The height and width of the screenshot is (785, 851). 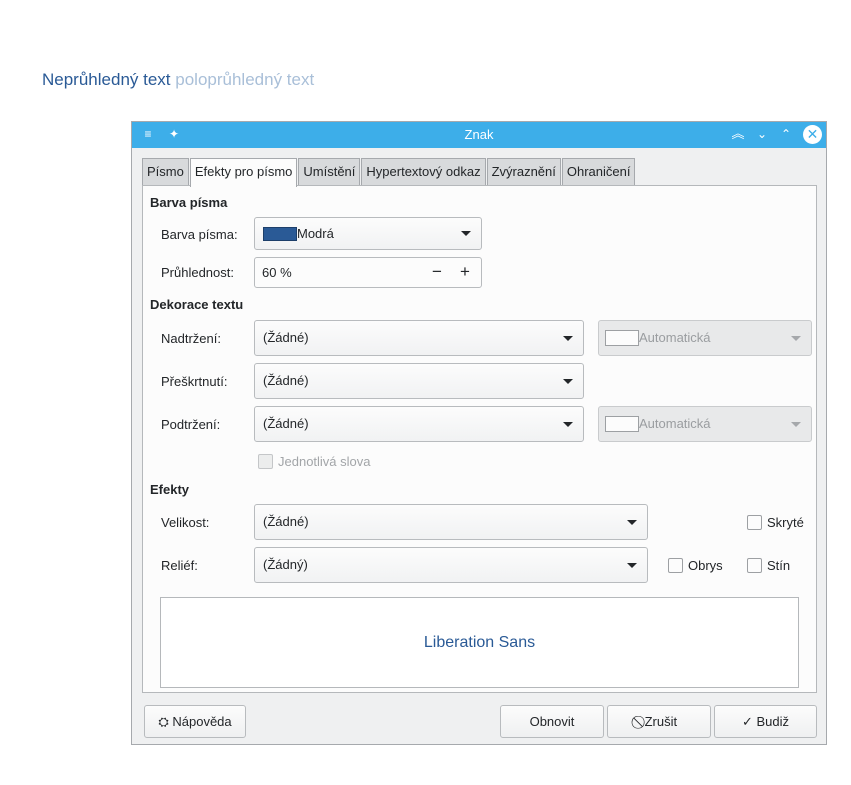 What do you see at coordinates (762, 134) in the screenshot?
I see `minimize-icon: ⌄` at bounding box center [762, 134].